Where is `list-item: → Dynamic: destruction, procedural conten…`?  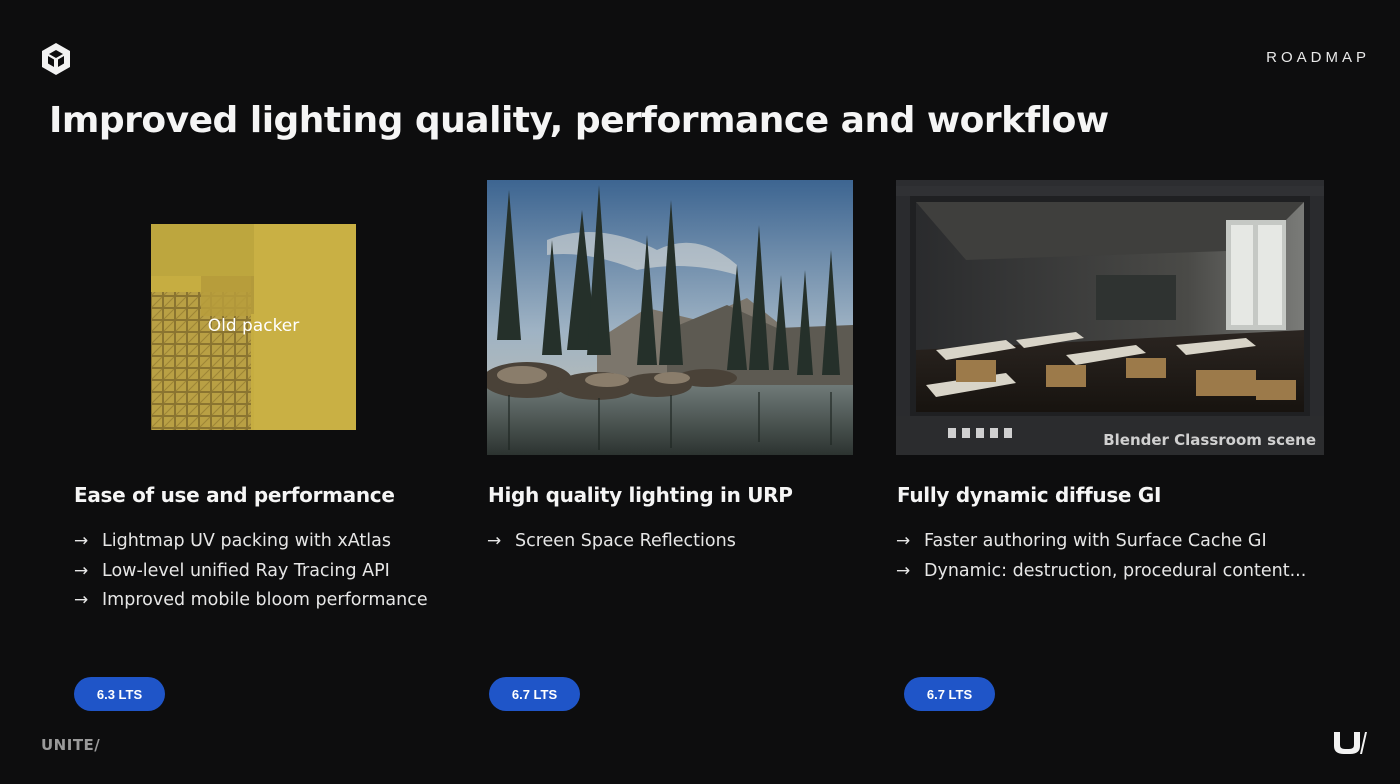
list-item: → Dynamic: destruction, procedural conten… is located at coordinates (1101, 572).